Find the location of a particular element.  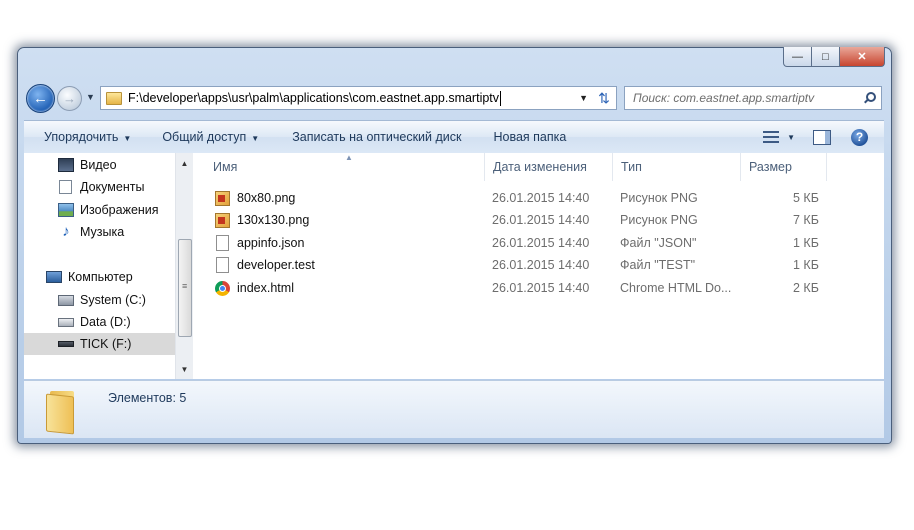

scroll-down-button: ▼ is located at coordinates (184, 369).